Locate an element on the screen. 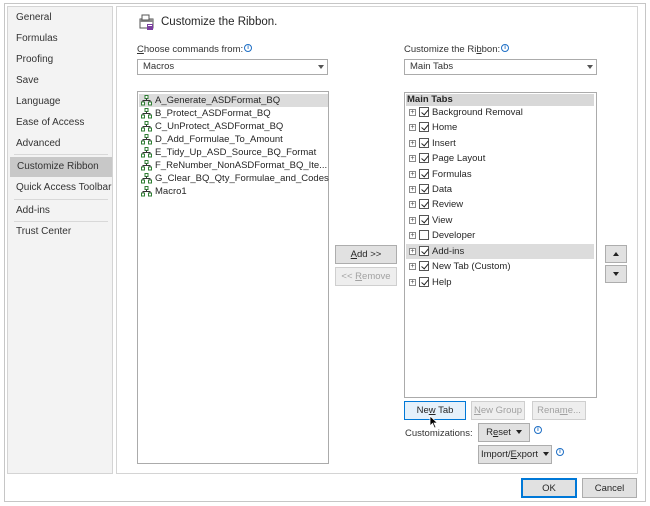 The height and width of the screenshot is (506, 650). nav-item-ease-of-access: Ease of Access is located at coordinates (60, 123).